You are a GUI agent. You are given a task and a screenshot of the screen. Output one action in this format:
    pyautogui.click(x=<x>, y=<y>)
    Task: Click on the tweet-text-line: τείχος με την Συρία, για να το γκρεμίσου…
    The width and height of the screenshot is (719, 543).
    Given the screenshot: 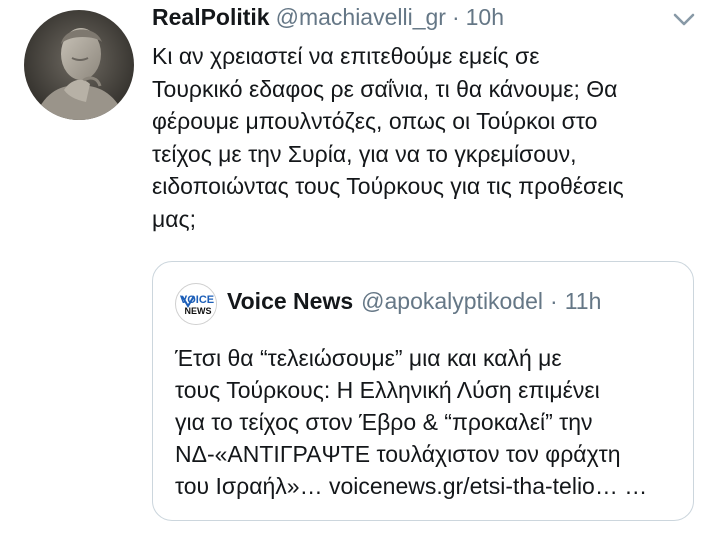 What is the action you would take?
    pyautogui.click(x=364, y=153)
    